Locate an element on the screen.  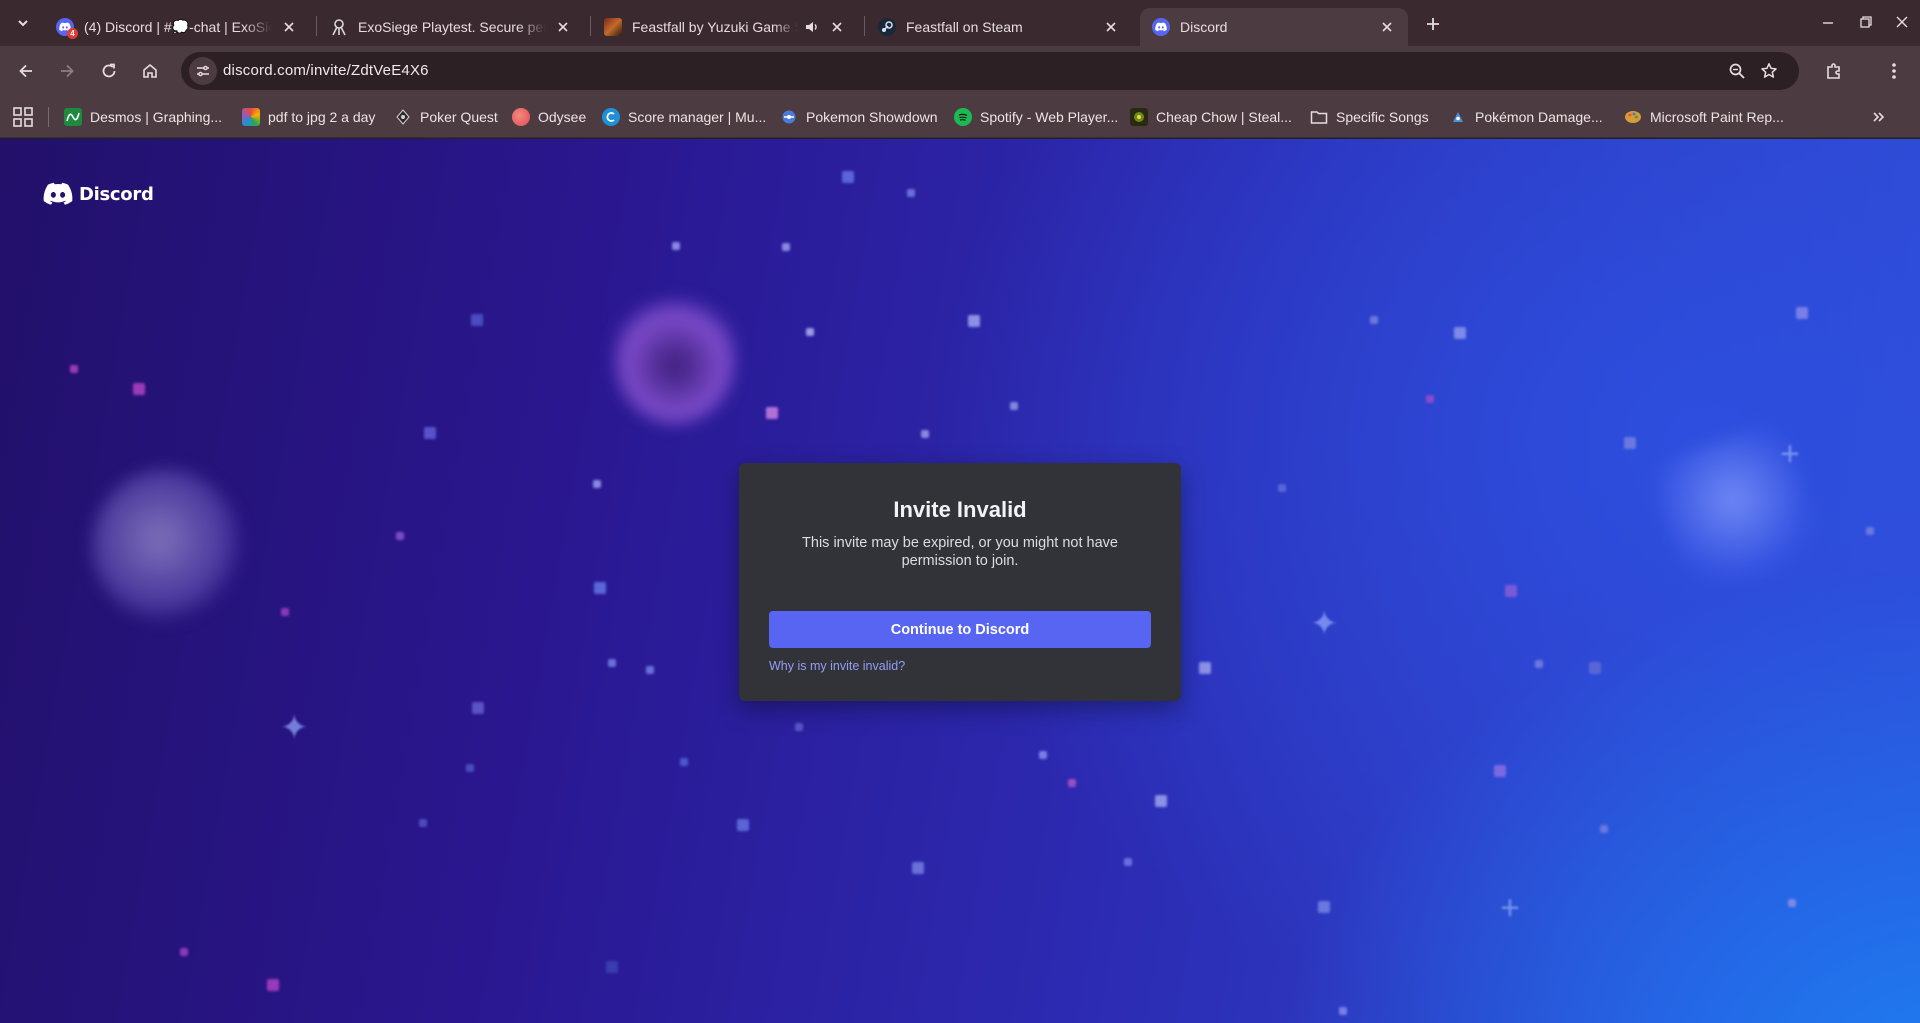
reload-icon is located at coordinates (109, 71).